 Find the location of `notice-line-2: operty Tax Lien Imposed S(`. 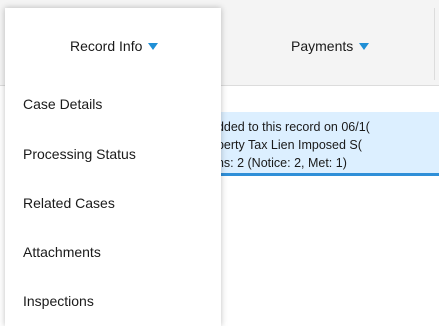

notice-line-2: operty Tax Lien Imposed S( is located at coordinates (286, 145).